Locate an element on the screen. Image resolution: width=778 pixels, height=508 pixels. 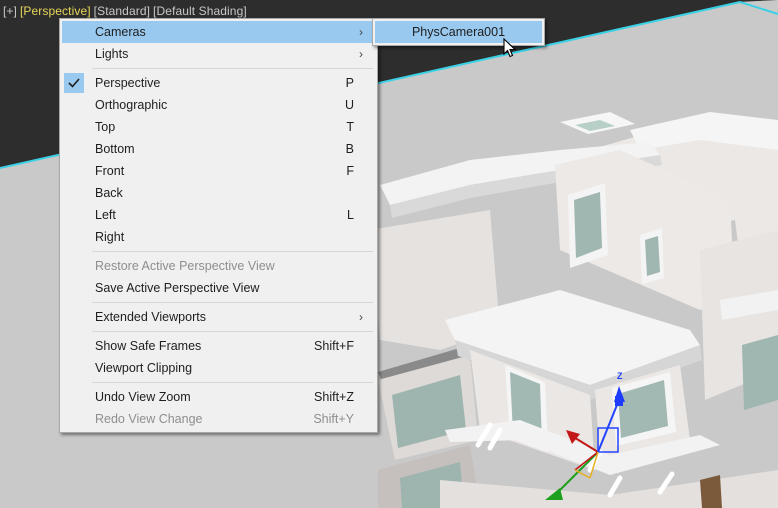
submenu-item-physcamera001-label: PhysCamera001 is located at coordinates (458, 32).